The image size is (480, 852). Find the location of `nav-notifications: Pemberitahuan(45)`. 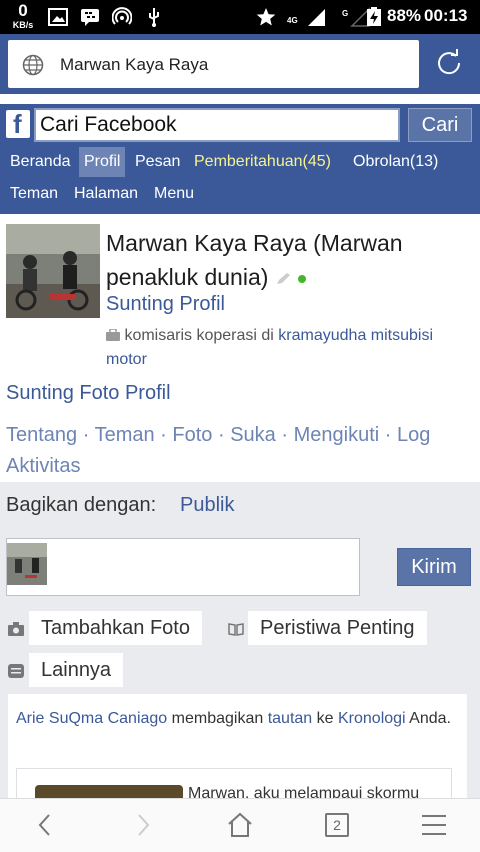

nav-notifications: Pemberitahuan(45) is located at coordinates (262, 162).